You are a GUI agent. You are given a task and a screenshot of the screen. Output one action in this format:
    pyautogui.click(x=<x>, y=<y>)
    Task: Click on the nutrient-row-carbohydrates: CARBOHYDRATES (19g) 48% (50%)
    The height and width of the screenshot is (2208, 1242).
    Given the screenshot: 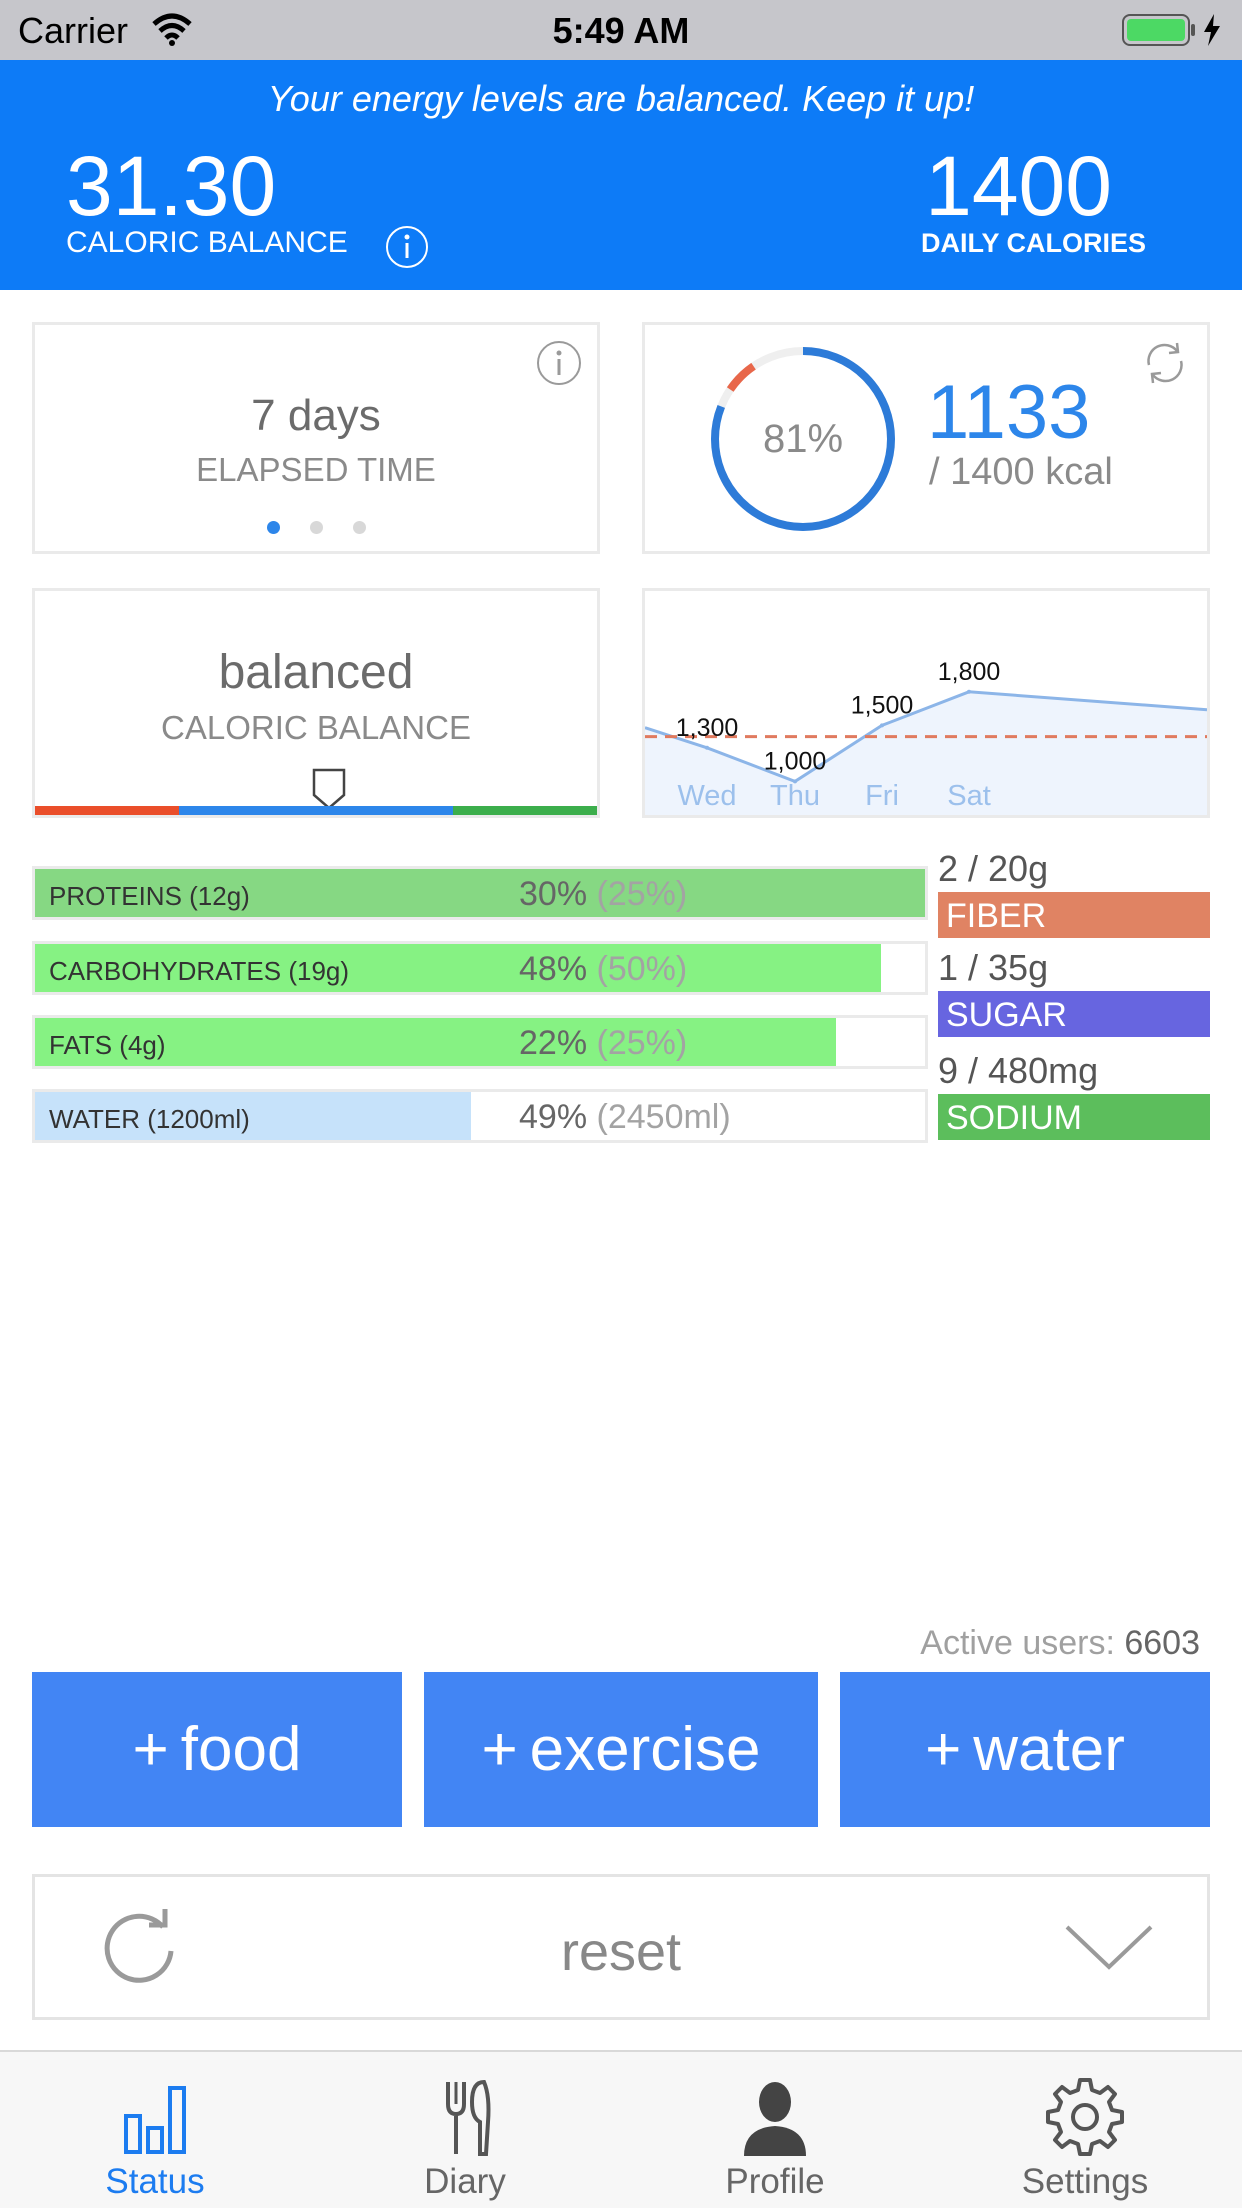 What is the action you would take?
    pyautogui.click(x=480, y=968)
    